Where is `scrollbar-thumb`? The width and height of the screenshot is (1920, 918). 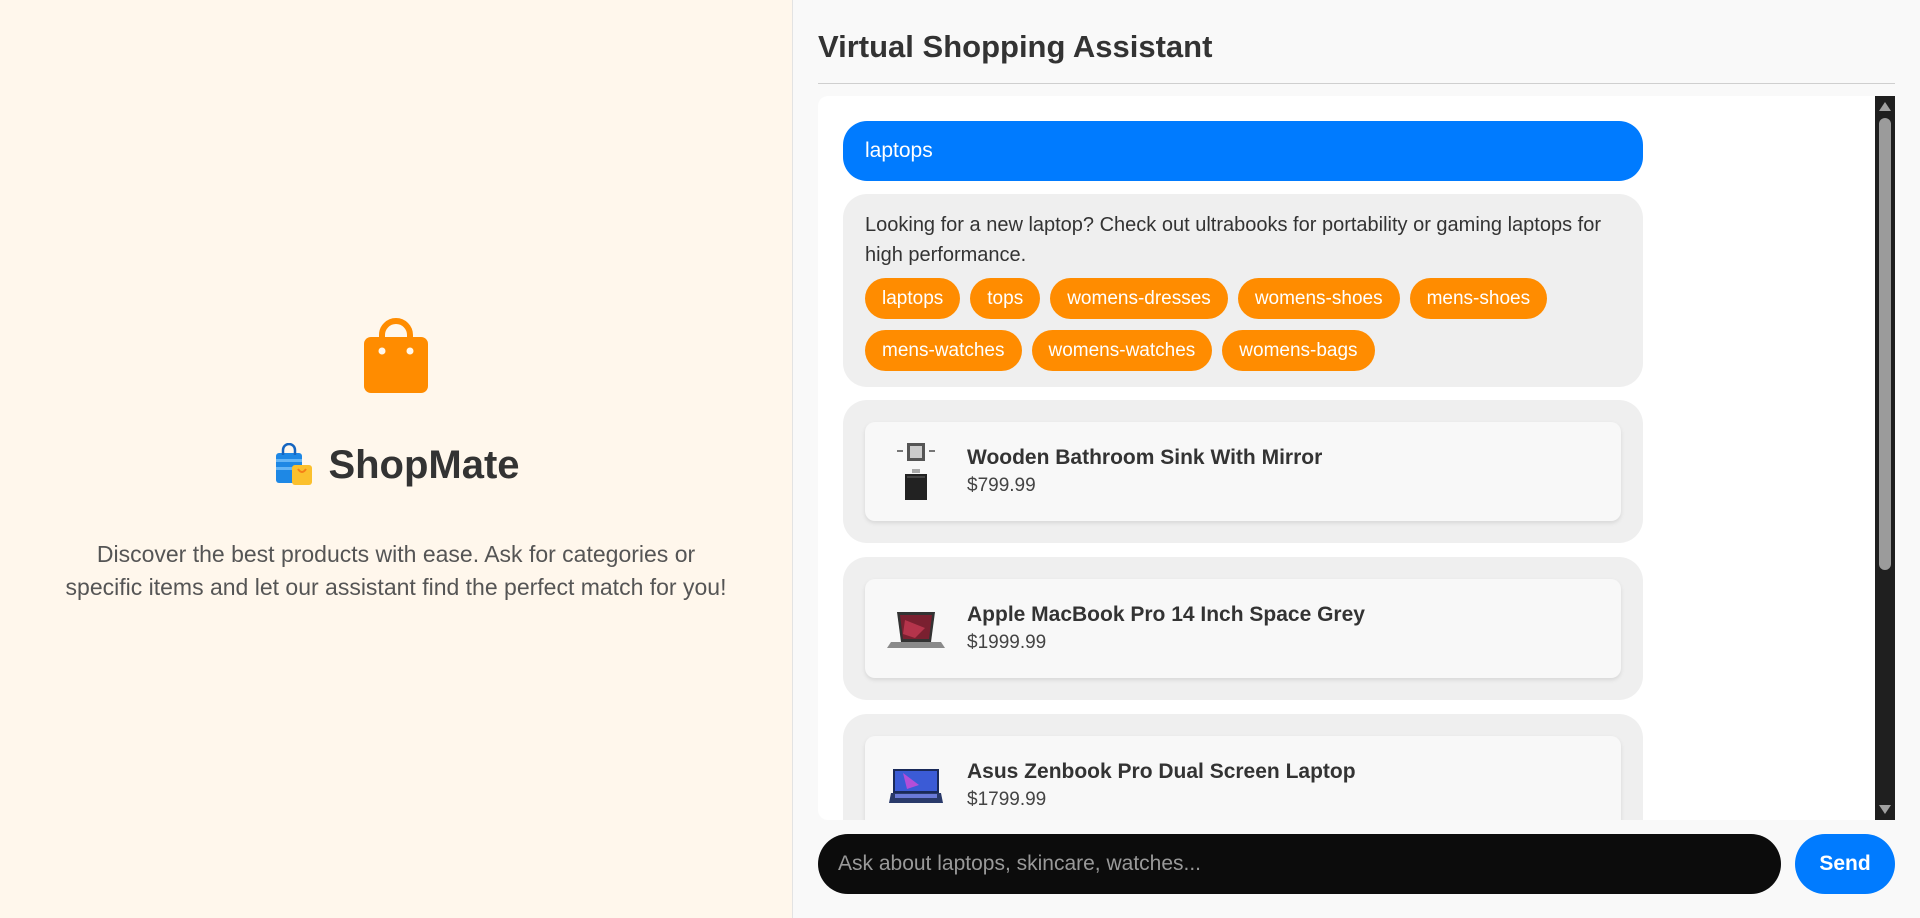 scrollbar-thumb is located at coordinates (1885, 344).